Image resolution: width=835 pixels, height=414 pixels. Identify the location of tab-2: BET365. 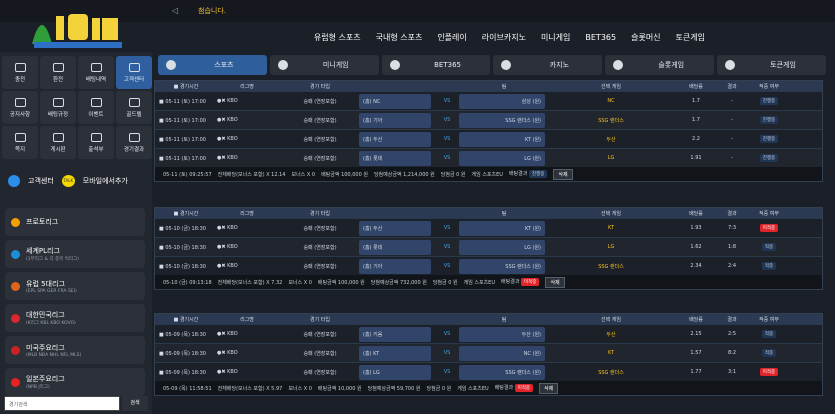
(436, 65).